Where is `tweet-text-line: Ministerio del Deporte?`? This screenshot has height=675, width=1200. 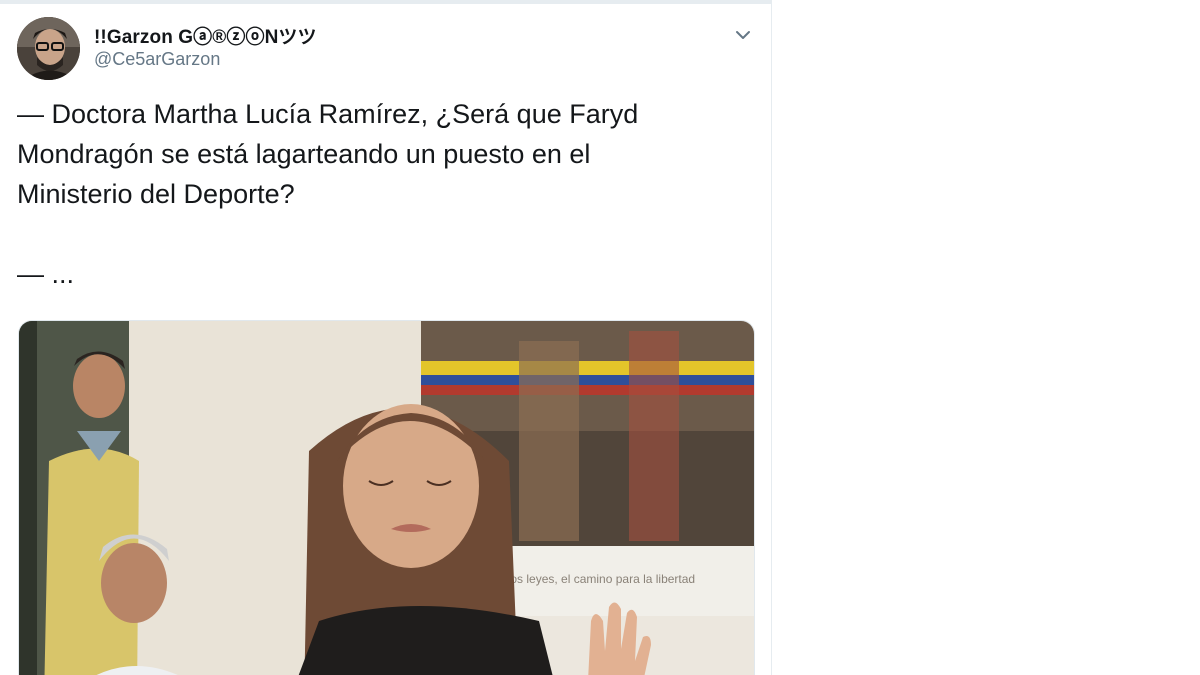
tweet-text-line: Ministerio del Deporte? is located at coordinates (156, 194).